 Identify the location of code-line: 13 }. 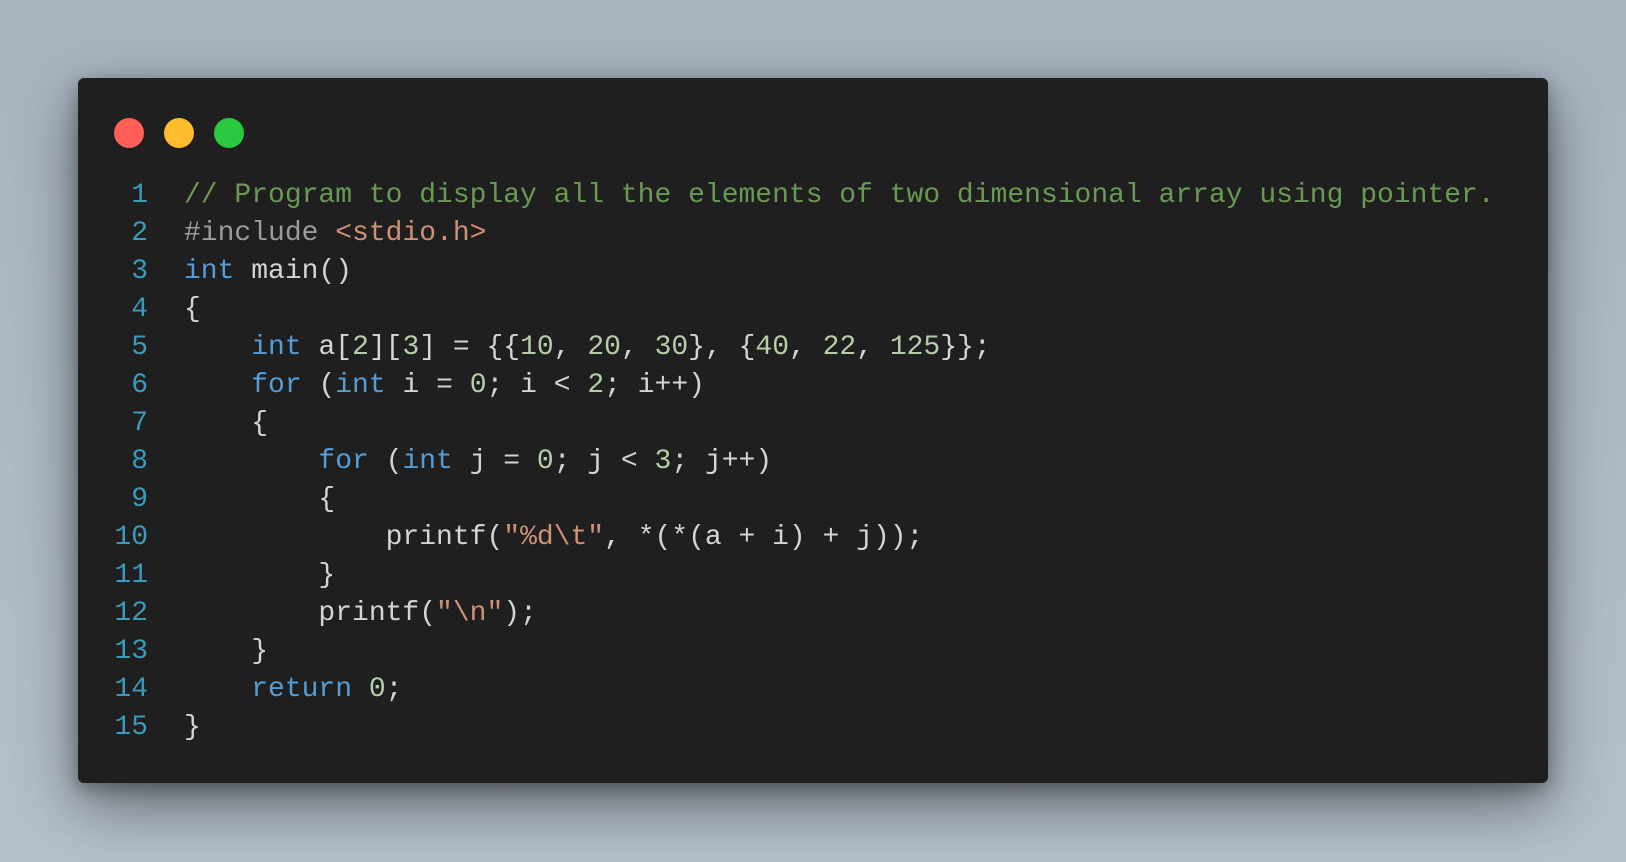
(813, 652).